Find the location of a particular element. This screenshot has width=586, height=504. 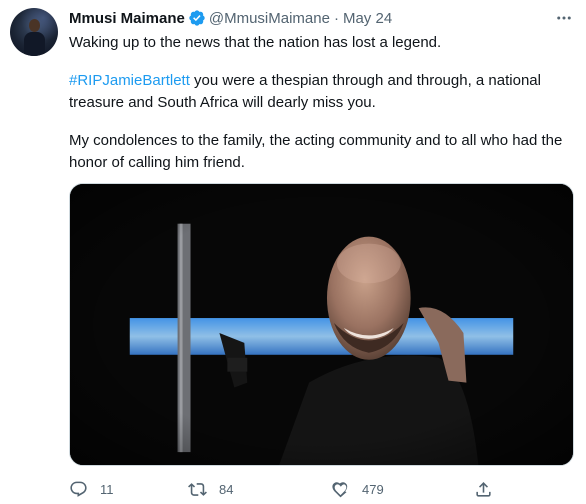

retweet-button: 84 is located at coordinates (210, 489).